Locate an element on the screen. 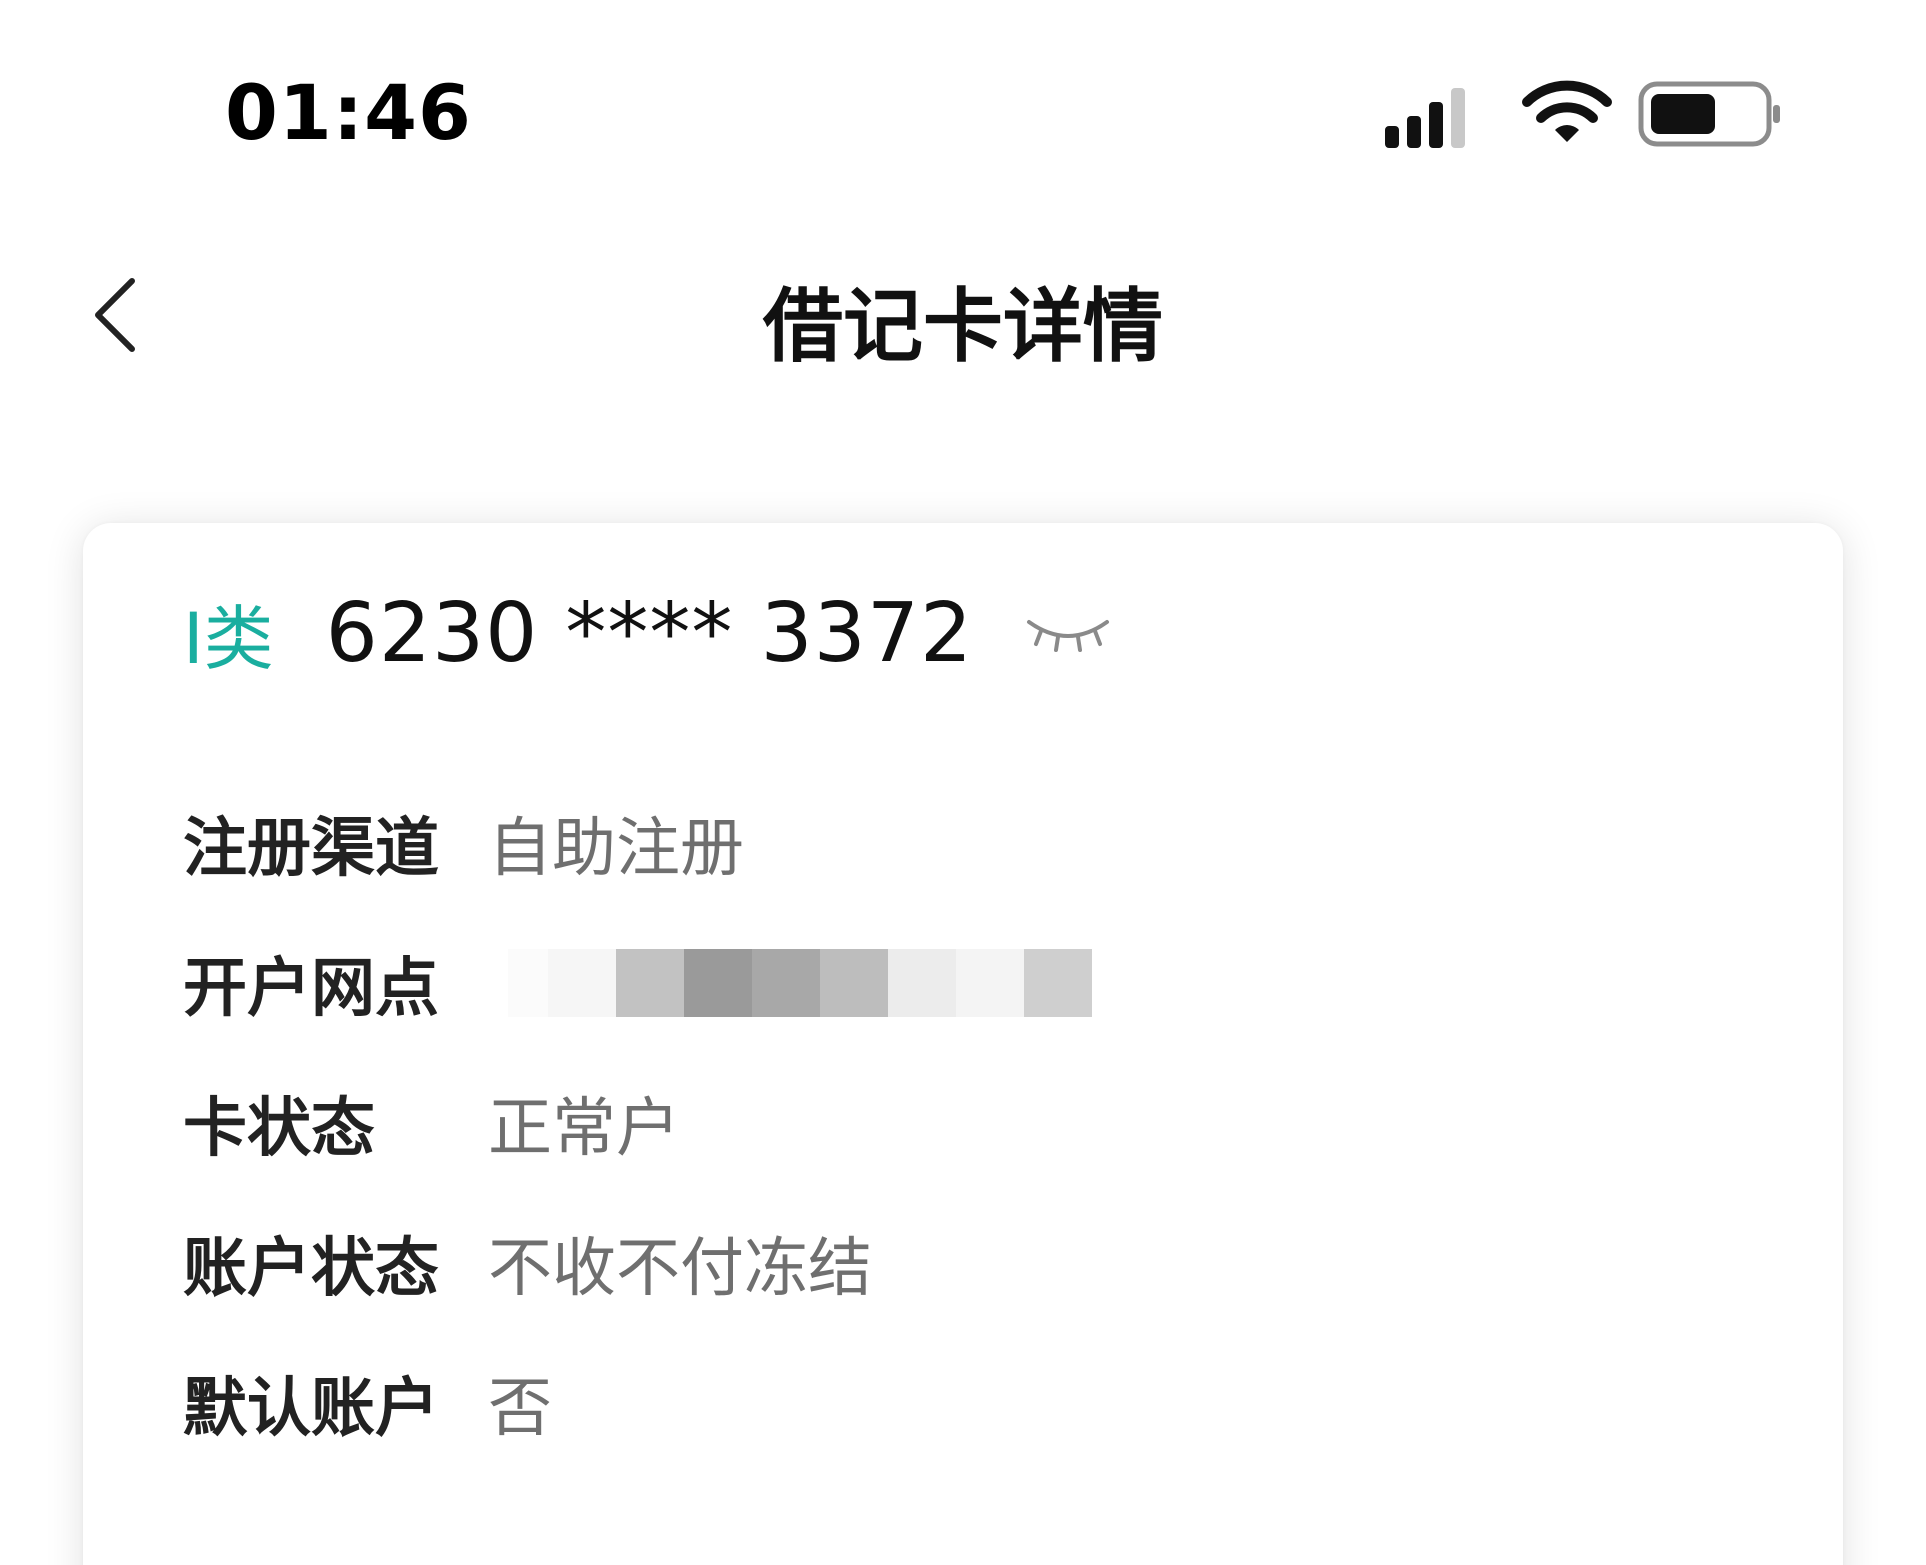  toggle-card-number-visibility-button is located at coordinates (1070, 636).